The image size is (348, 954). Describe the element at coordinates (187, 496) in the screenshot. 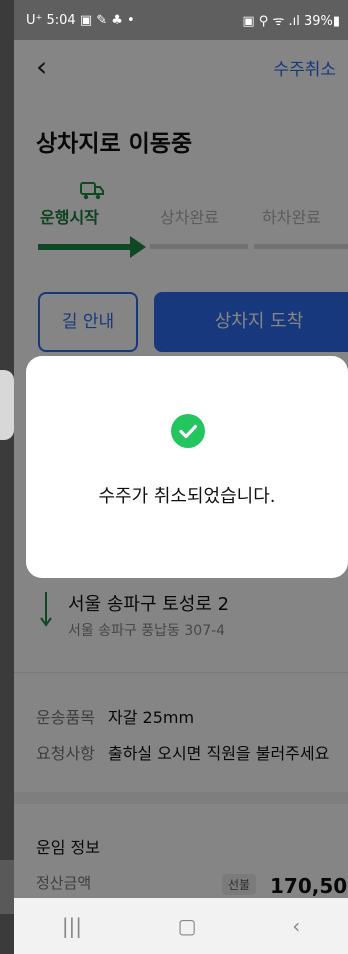

I see `dialog-message: 수주가 취소되었습니다.` at that location.